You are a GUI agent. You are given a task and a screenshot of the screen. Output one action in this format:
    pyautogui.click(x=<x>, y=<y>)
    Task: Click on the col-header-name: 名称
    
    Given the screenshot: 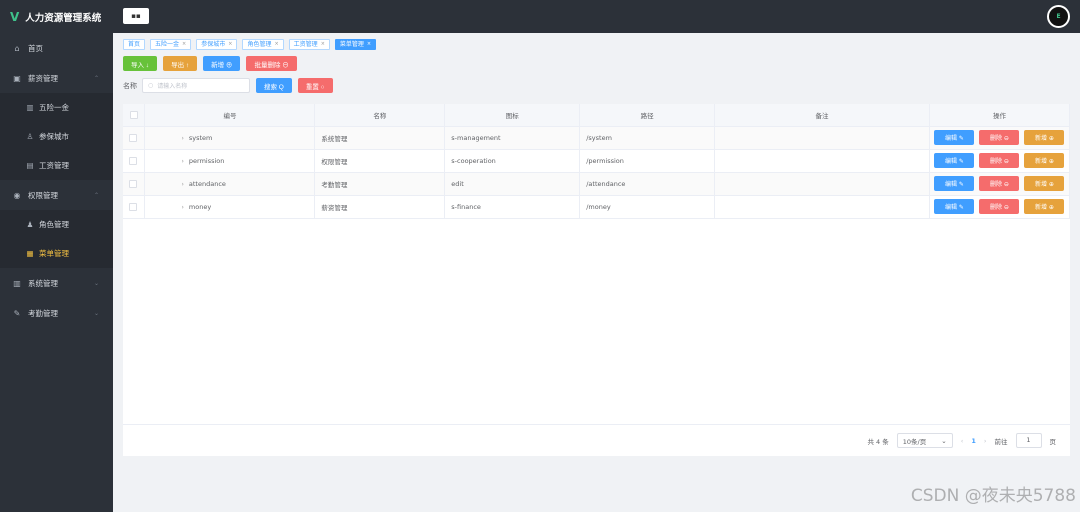 What is the action you would take?
    pyautogui.click(x=380, y=115)
    